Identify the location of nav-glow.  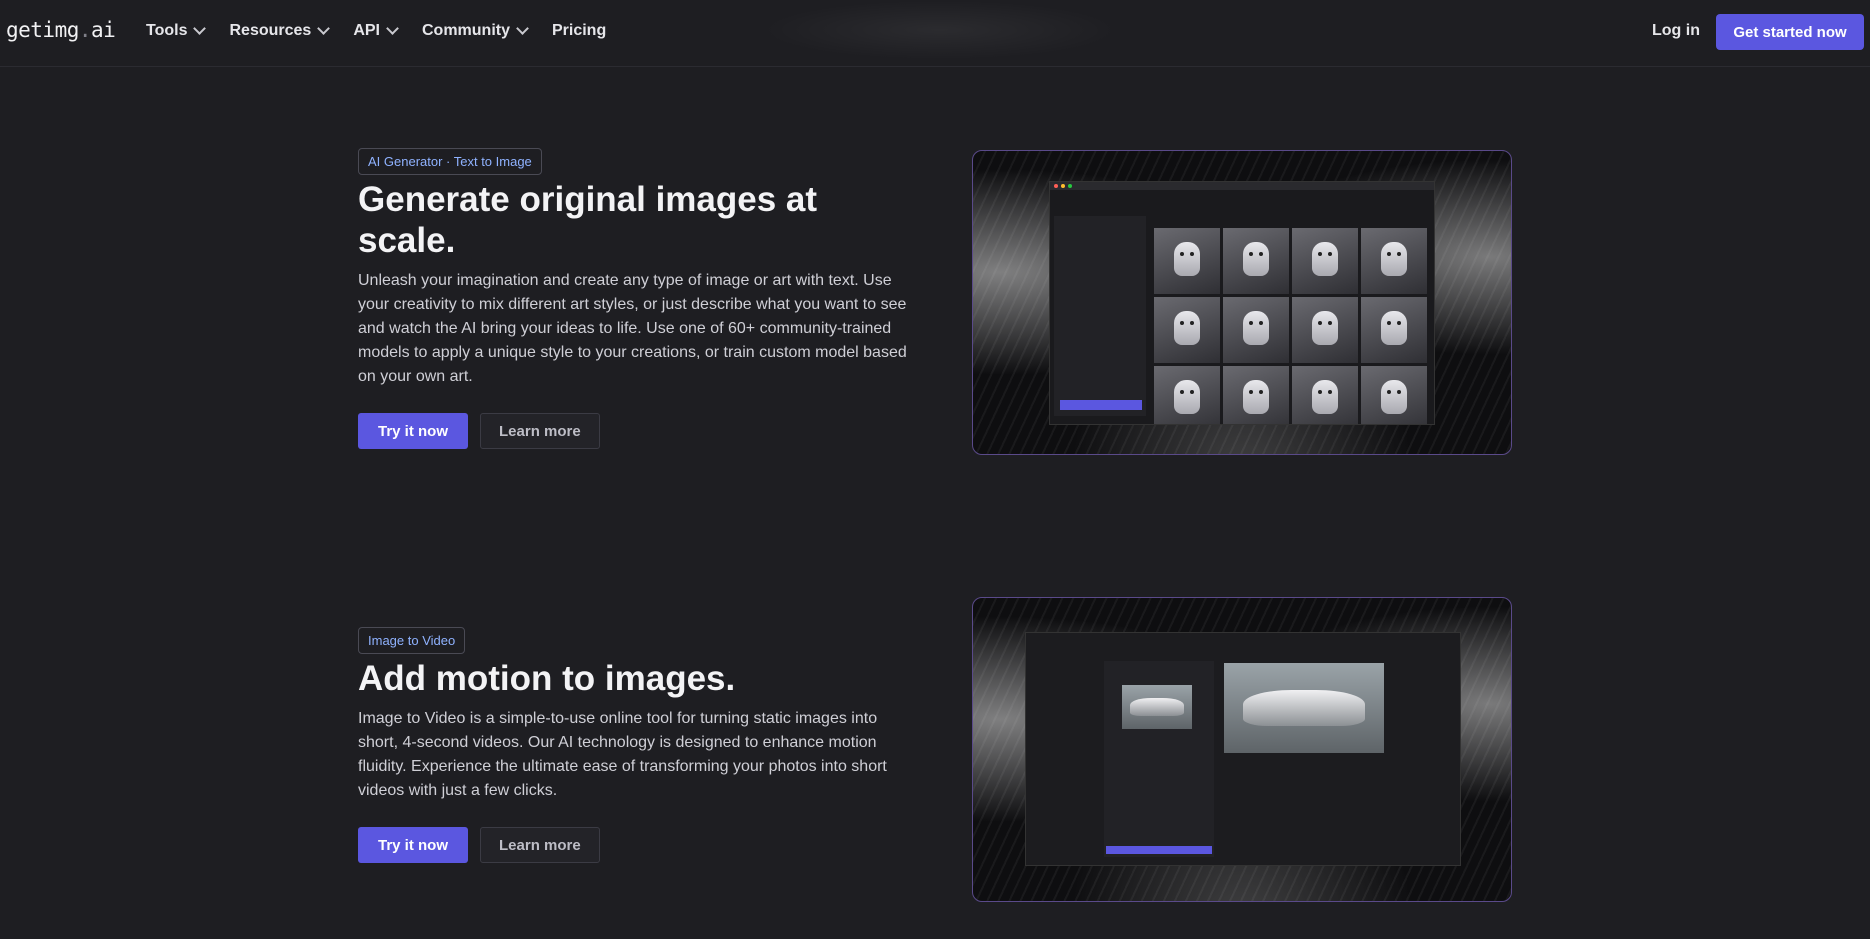
(940, 30).